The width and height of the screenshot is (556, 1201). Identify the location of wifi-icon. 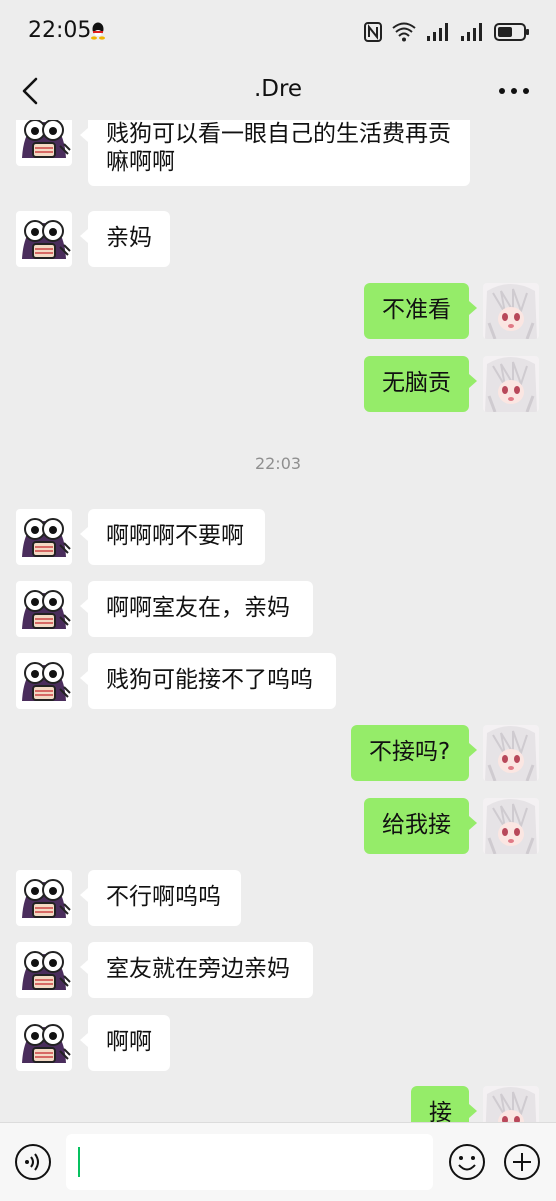
(404, 32).